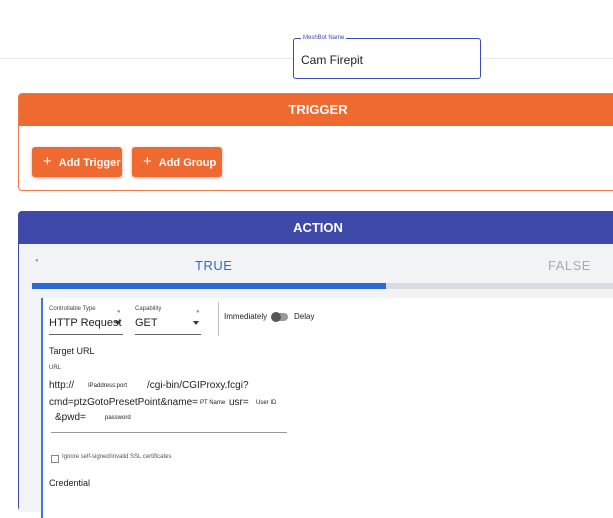 The image size is (613, 518). I want to click on add-group-label: Add Group, so click(187, 163).